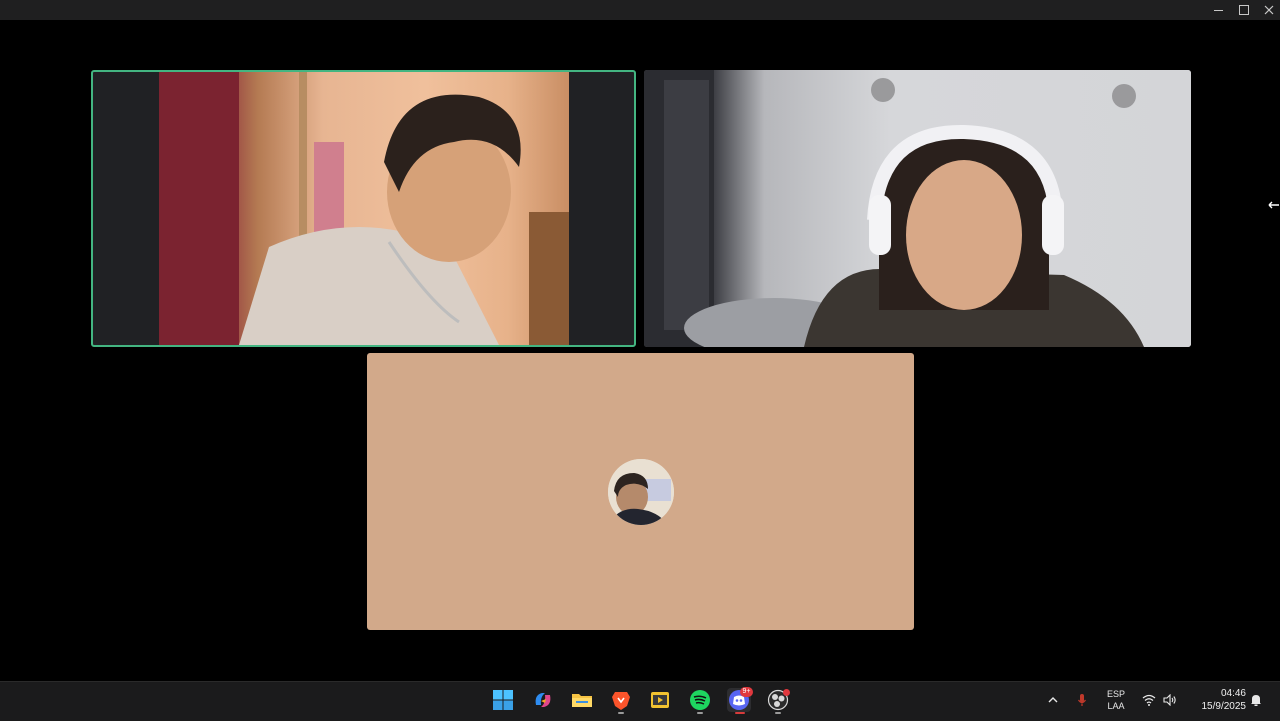 This screenshot has height=721, width=1280. What do you see at coordinates (1116, 700) in the screenshot?
I see `input-language-indicator: ESP LAA` at bounding box center [1116, 700].